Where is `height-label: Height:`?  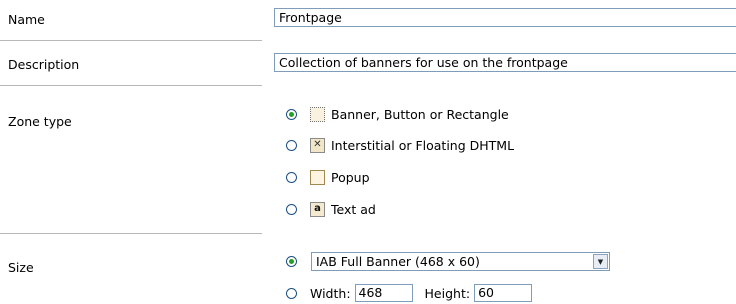 height-label: Height: is located at coordinates (447, 293).